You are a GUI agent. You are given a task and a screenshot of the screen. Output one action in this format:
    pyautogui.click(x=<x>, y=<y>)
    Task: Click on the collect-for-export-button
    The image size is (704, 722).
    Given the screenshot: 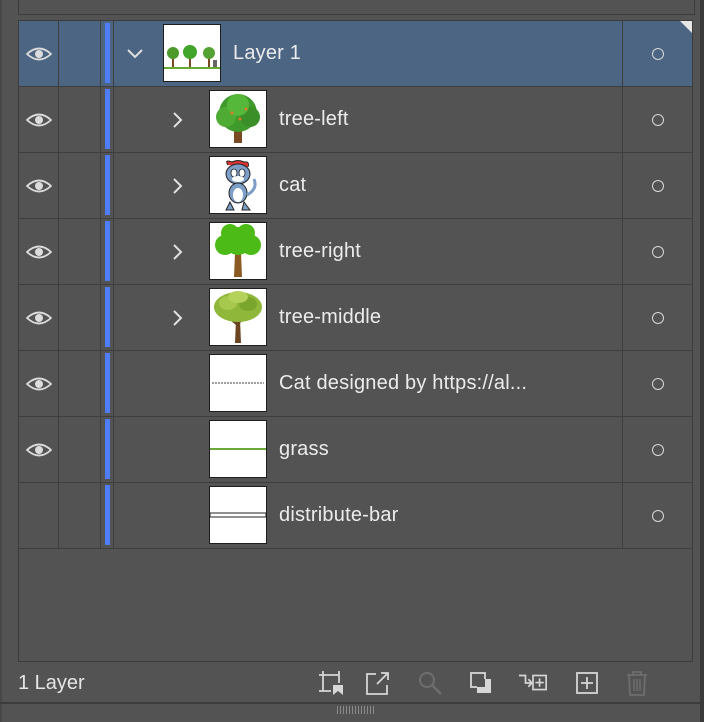 What is the action you would take?
    pyautogui.click(x=331, y=683)
    